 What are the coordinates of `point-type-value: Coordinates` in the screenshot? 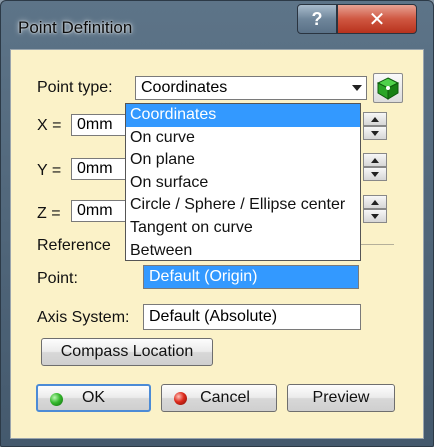 It's located at (184, 87).